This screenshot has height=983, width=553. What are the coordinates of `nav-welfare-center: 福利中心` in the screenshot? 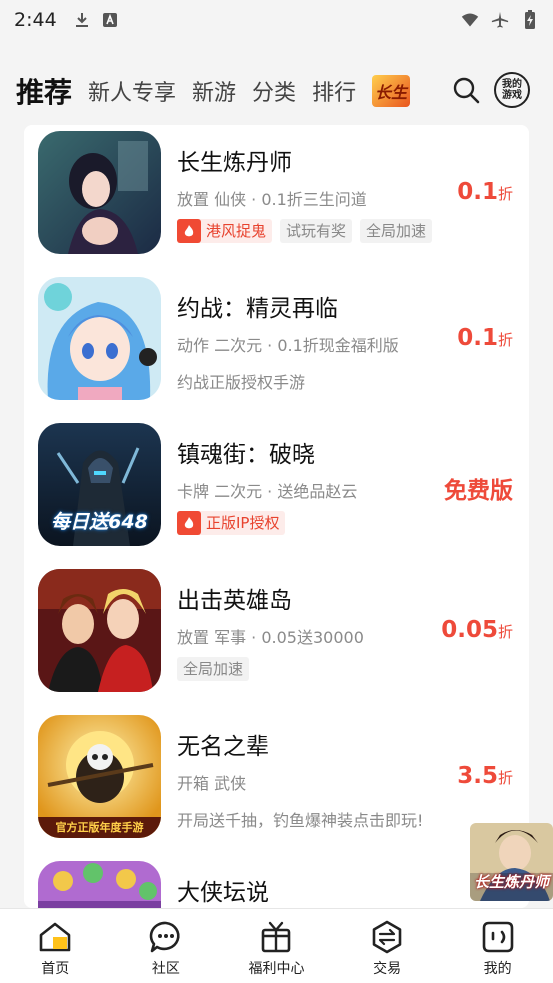 It's located at (276, 946).